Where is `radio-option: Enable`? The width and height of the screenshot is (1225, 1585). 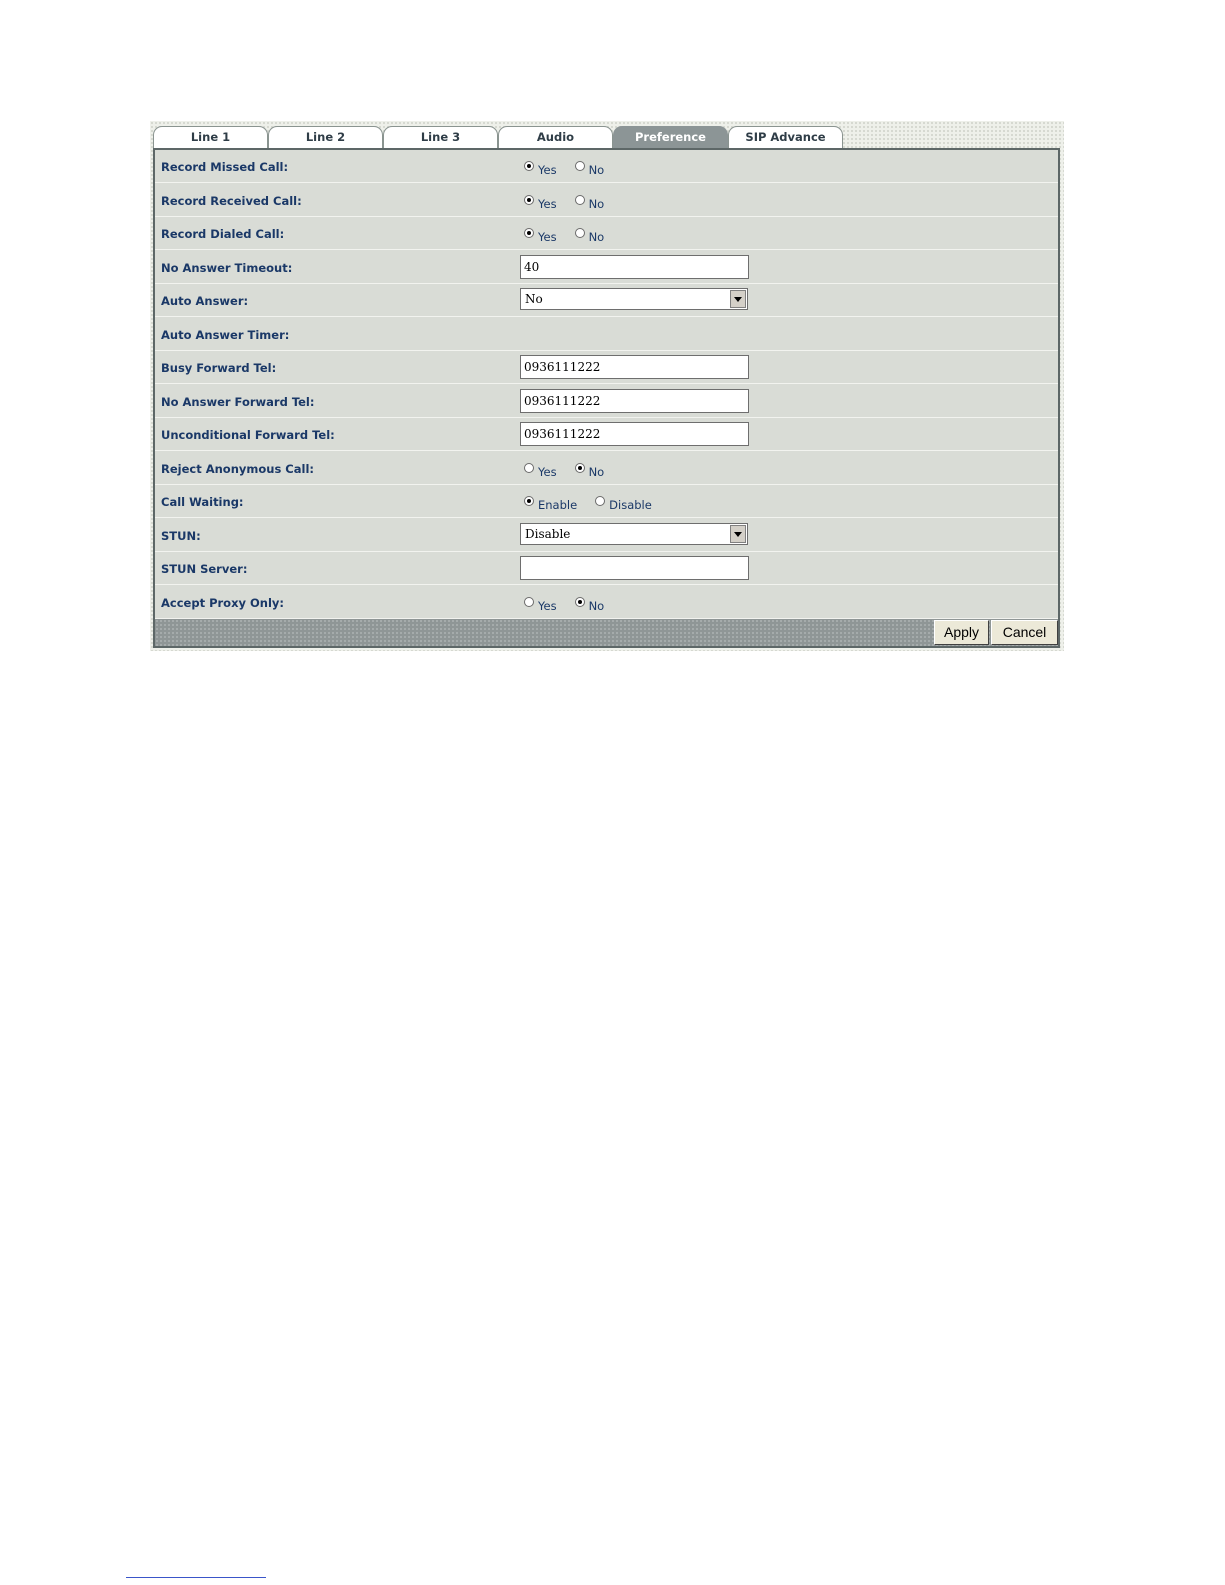 radio-option: Enable is located at coordinates (550, 503).